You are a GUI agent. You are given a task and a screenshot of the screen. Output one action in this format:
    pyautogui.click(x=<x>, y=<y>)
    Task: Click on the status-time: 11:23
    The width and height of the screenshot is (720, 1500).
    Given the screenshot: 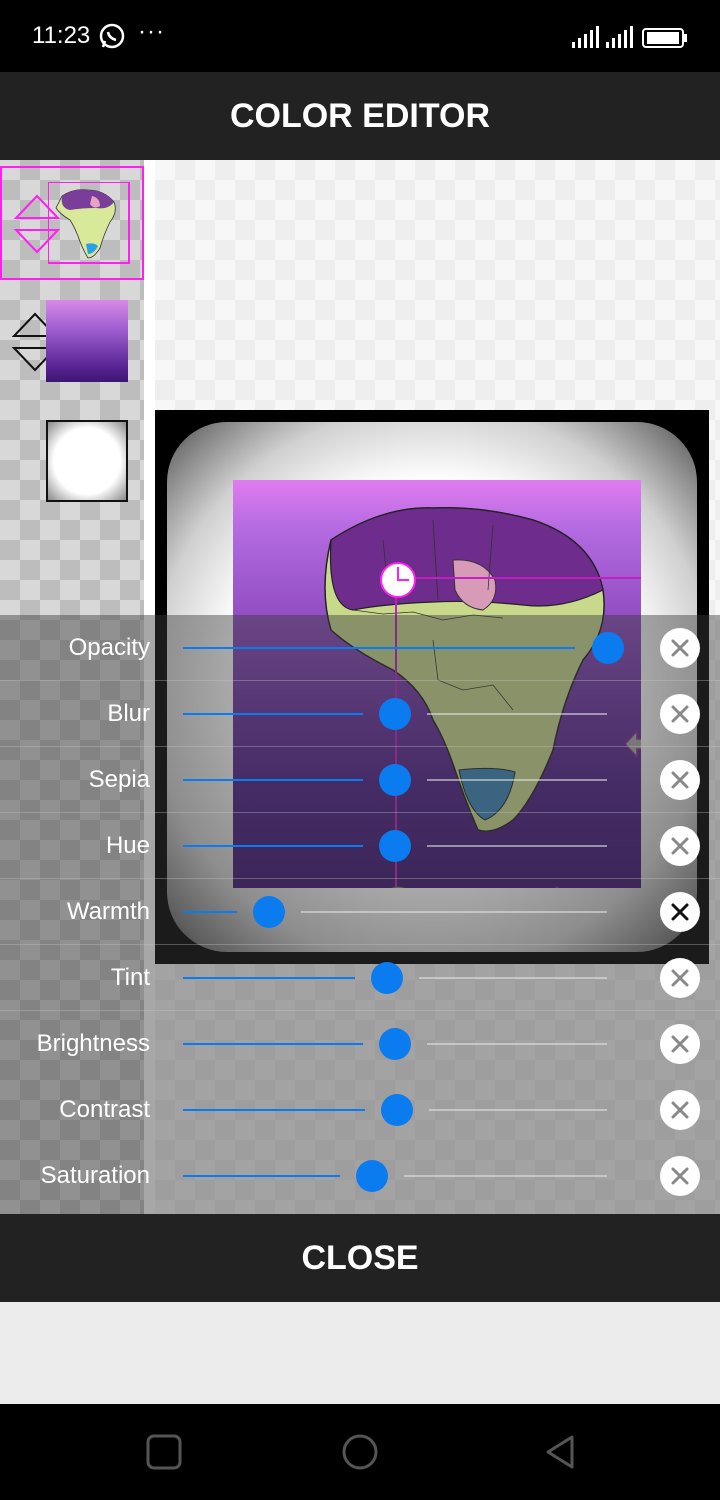 What is the action you would take?
    pyautogui.click(x=61, y=35)
    